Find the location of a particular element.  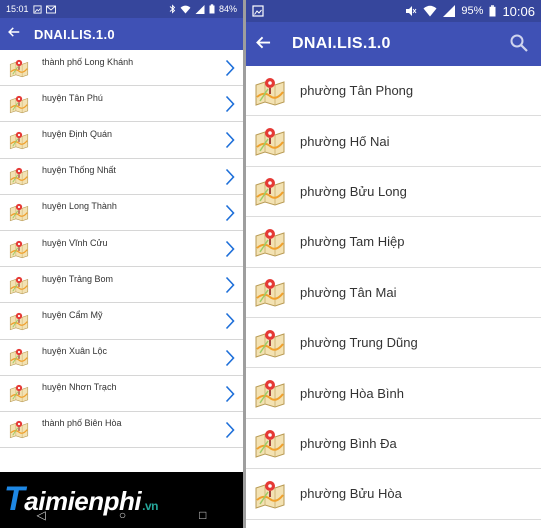

right-status-battery: 95% is located at coordinates (472, 11).